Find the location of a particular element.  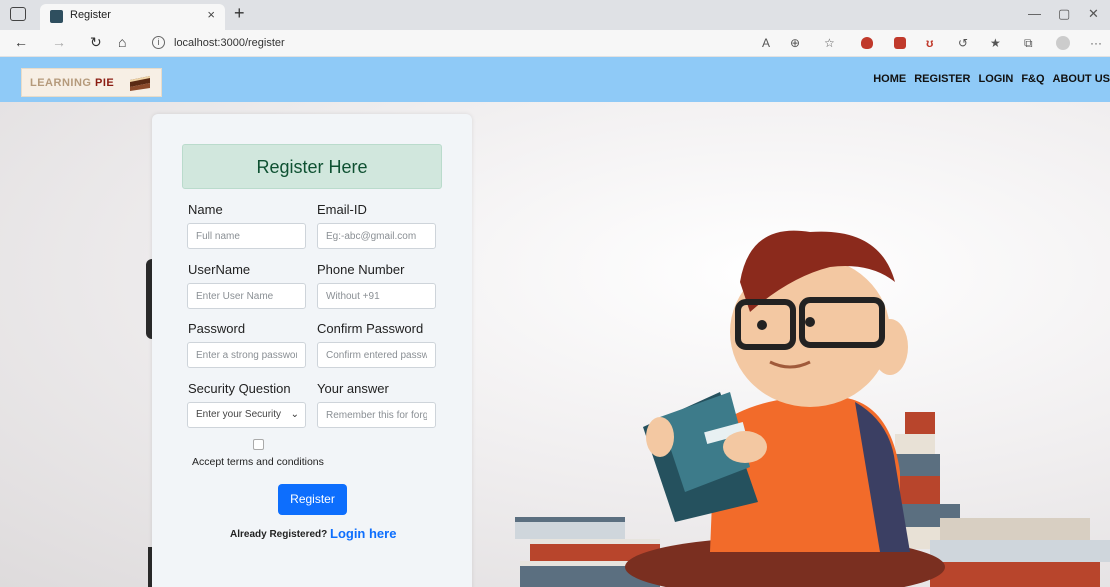

register-title: Register Here is located at coordinates (312, 166).